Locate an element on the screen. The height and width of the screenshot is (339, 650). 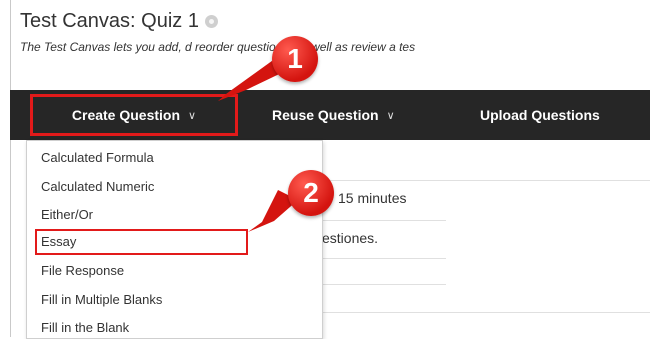
callout-1-badge: 1 is located at coordinates (295, 59).